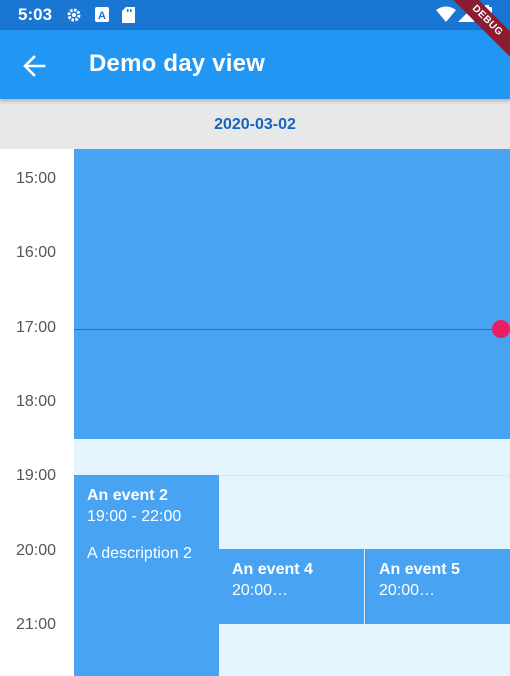  Describe the element at coordinates (419, 569) in the screenshot. I see `event-title: An event 5` at that location.